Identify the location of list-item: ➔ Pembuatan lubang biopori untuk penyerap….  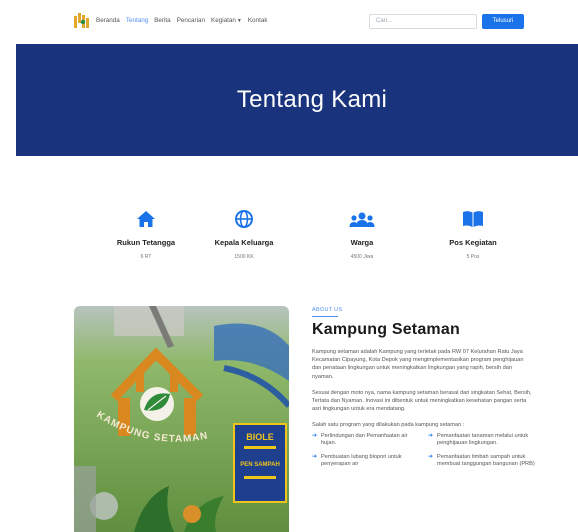
(367, 461).